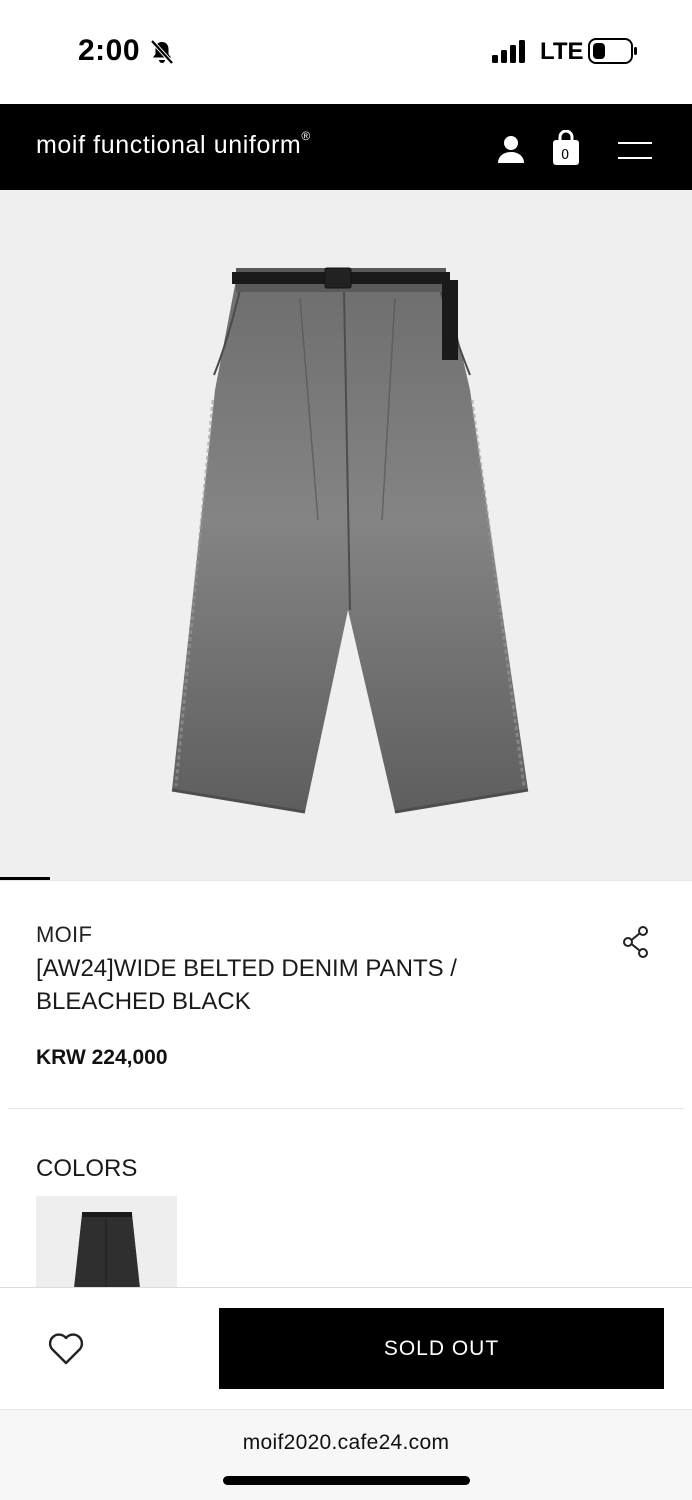 The height and width of the screenshot is (1500, 692). Describe the element at coordinates (143, 1001) in the screenshot. I see `product-name-line-2: BLEACHED BLACK` at that location.